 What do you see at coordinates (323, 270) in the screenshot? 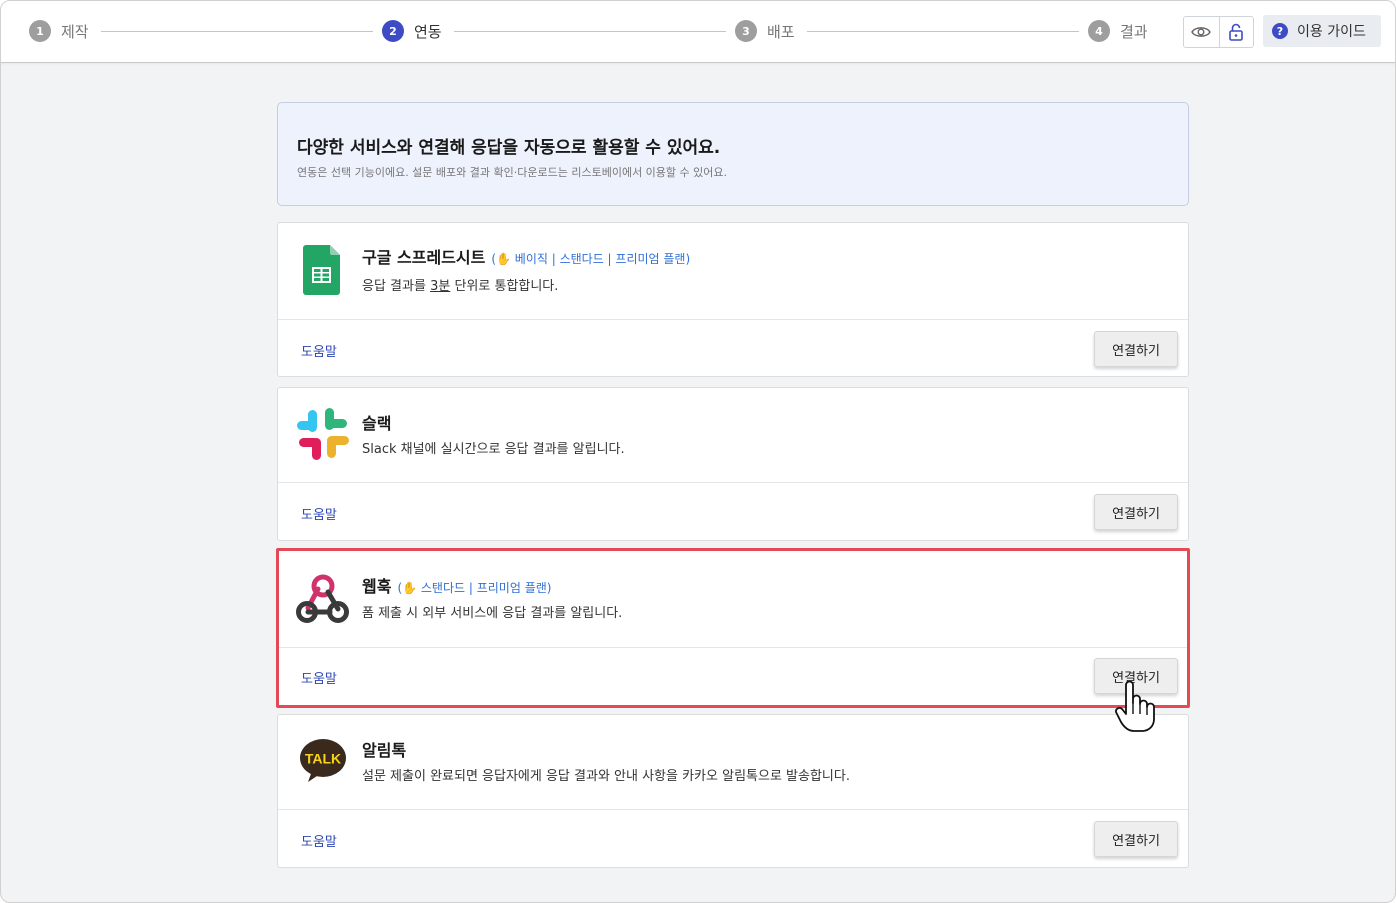
I see `google-sheets-icon` at bounding box center [323, 270].